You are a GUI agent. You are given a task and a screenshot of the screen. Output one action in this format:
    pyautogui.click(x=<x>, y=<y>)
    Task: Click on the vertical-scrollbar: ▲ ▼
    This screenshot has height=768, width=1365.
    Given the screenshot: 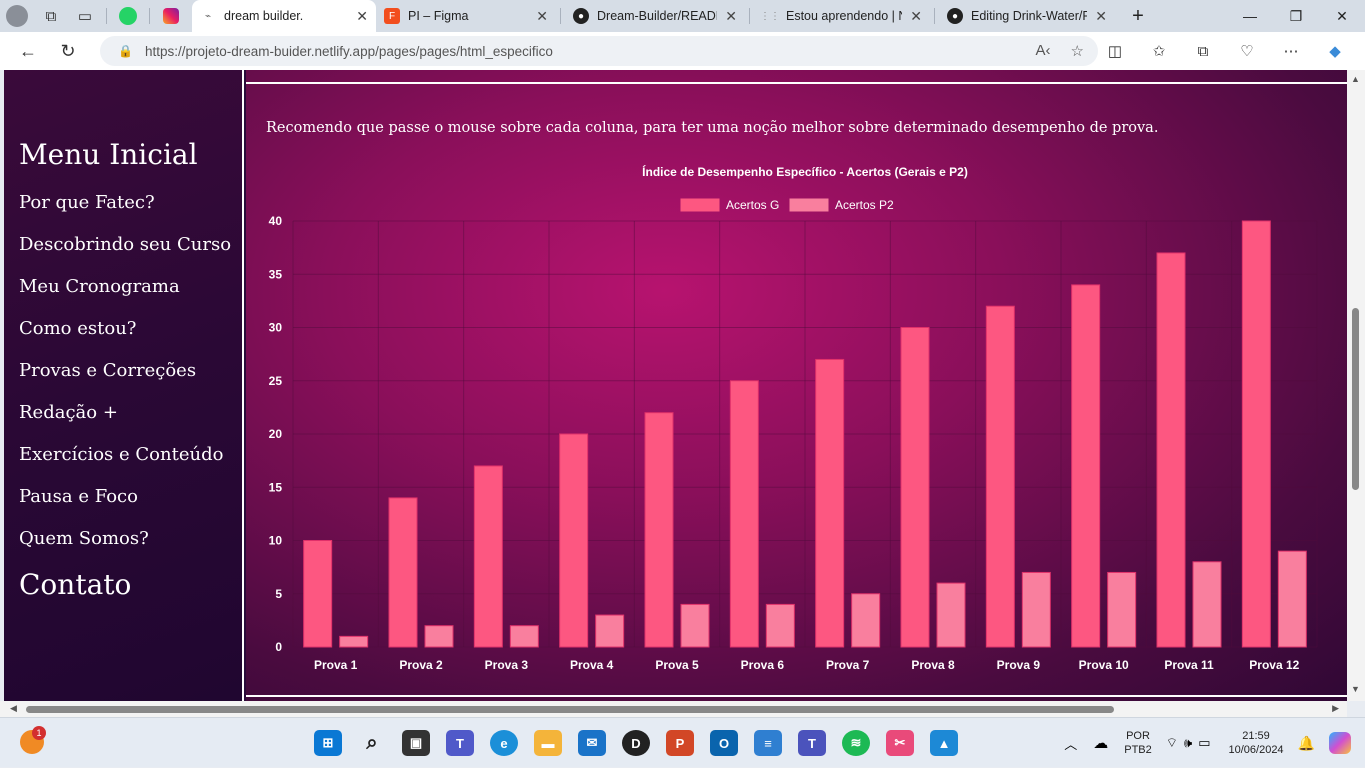 What is the action you would take?
    pyautogui.click(x=1356, y=385)
    